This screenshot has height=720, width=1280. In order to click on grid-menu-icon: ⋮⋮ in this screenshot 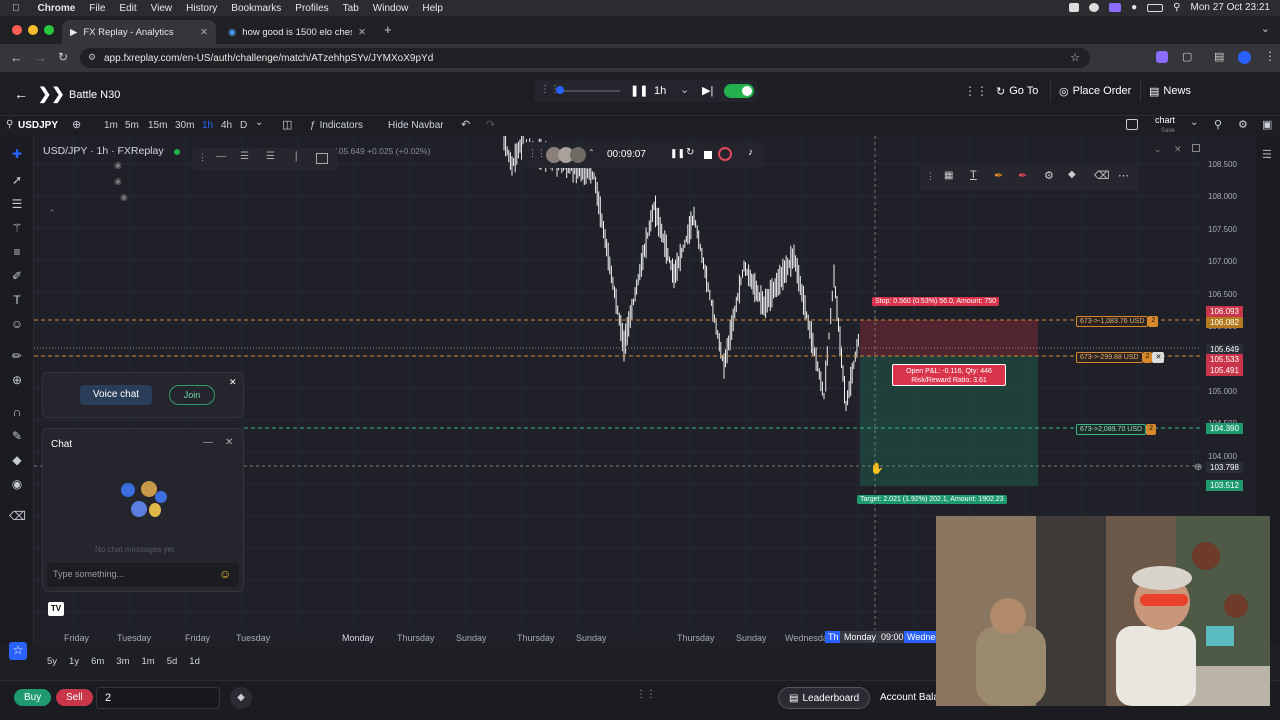, I will do `click(976, 91)`.